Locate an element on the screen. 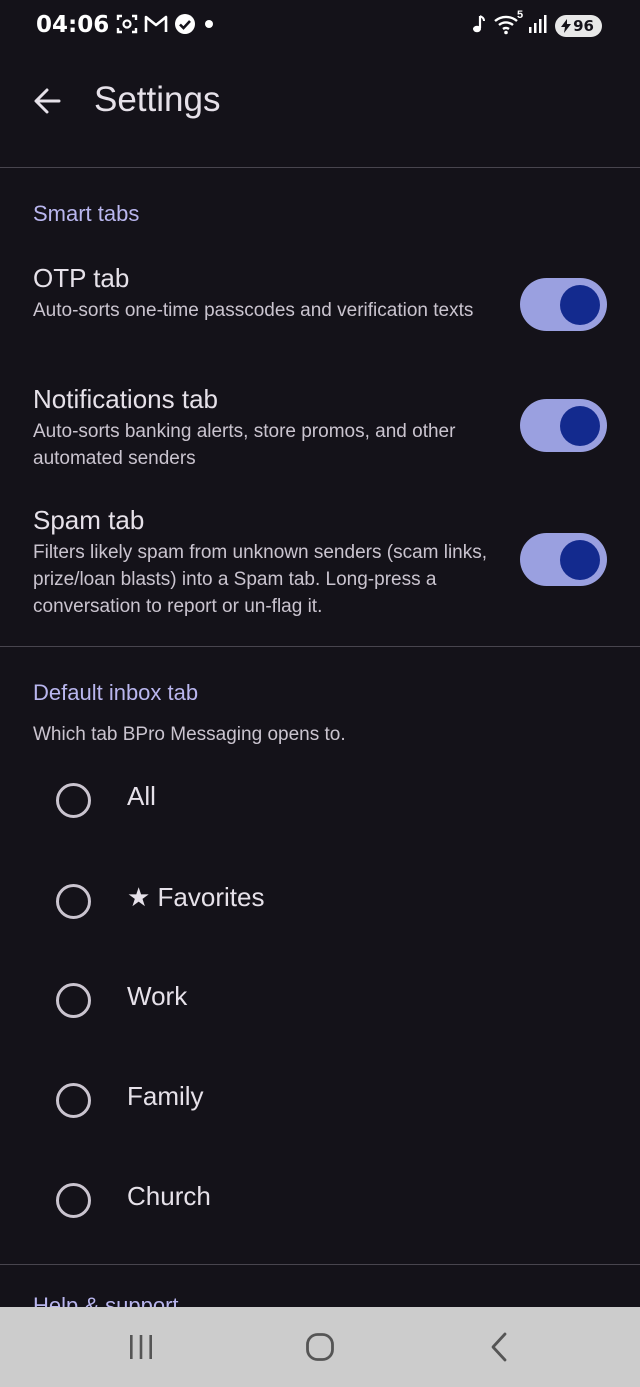 Image resolution: width=640 pixels, height=1387 pixels. status-right-icons: 5 96 is located at coordinates (536, 24).